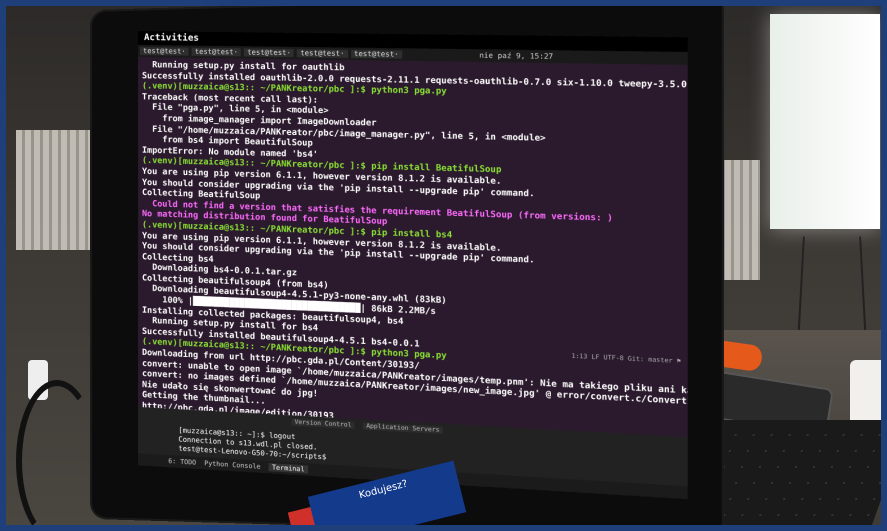 Image resolution: width=887 pixels, height=531 pixels. What do you see at coordinates (288, 468) in the screenshot?
I see `toolbar-terminal: Terminal` at bounding box center [288, 468].